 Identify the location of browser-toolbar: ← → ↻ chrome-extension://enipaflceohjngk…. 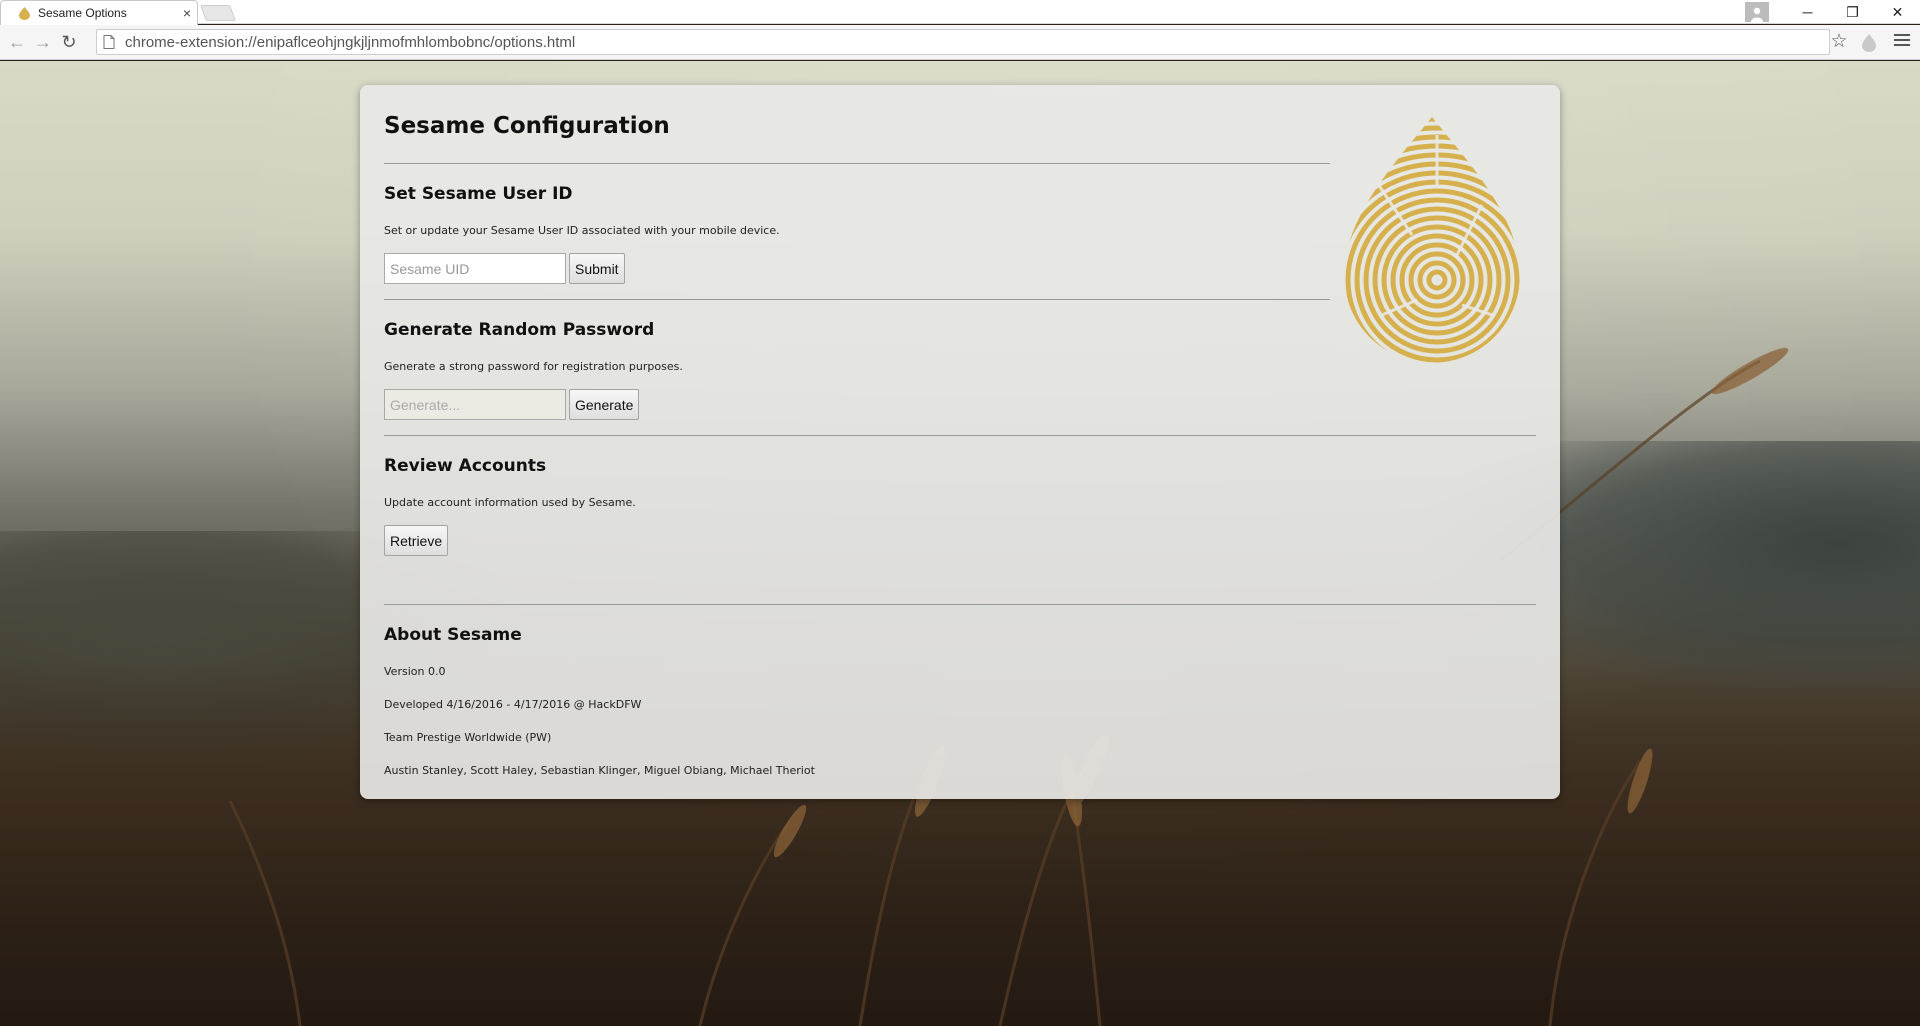
(960, 42).